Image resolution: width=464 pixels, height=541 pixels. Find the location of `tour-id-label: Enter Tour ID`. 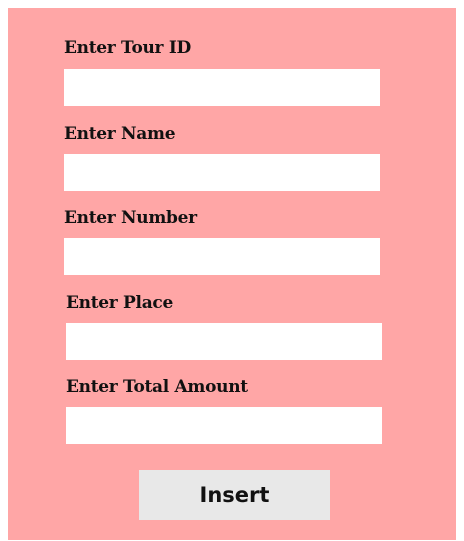

tour-id-label: Enter Tour ID is located at coordinates (127, 48).